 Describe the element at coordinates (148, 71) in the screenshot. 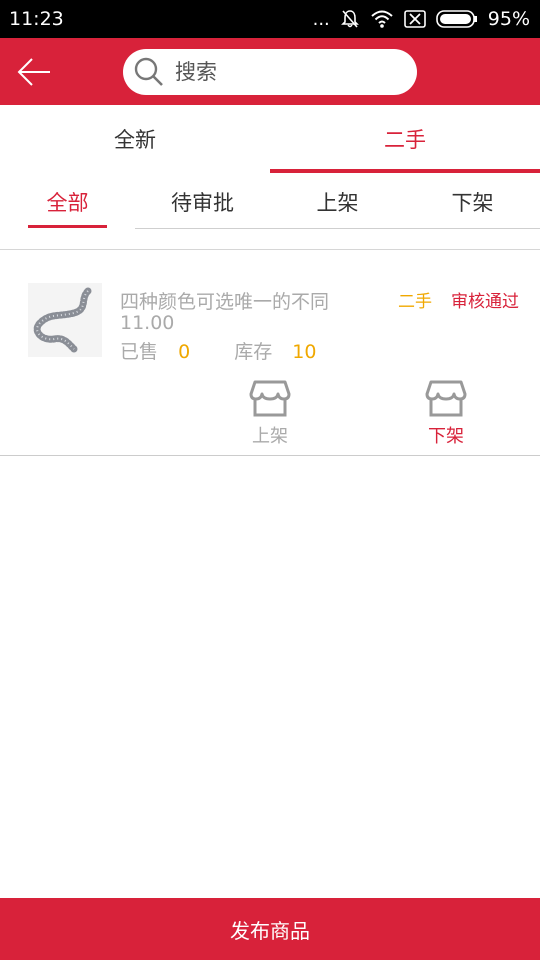

I see `search-icon` at that location.